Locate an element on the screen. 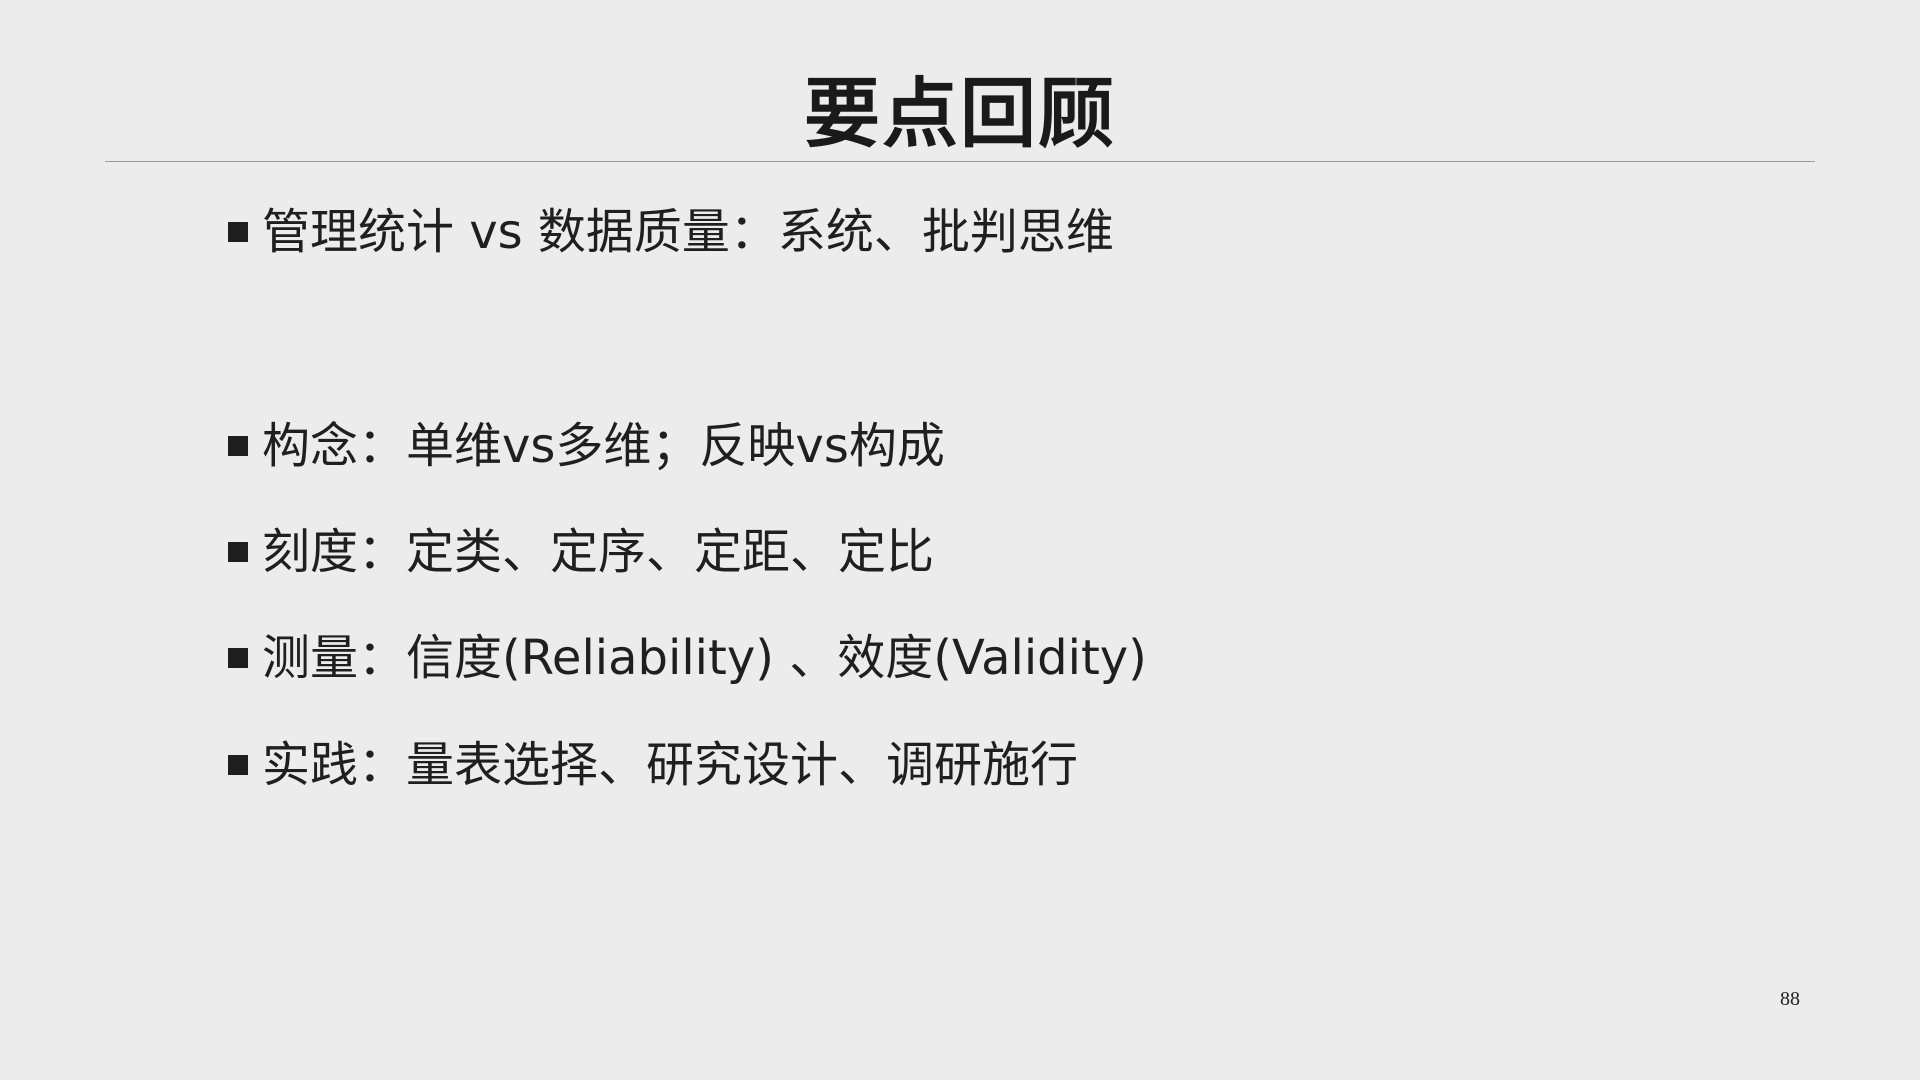  slide-title: 要点回顾 is located at coordinates (960, 113).